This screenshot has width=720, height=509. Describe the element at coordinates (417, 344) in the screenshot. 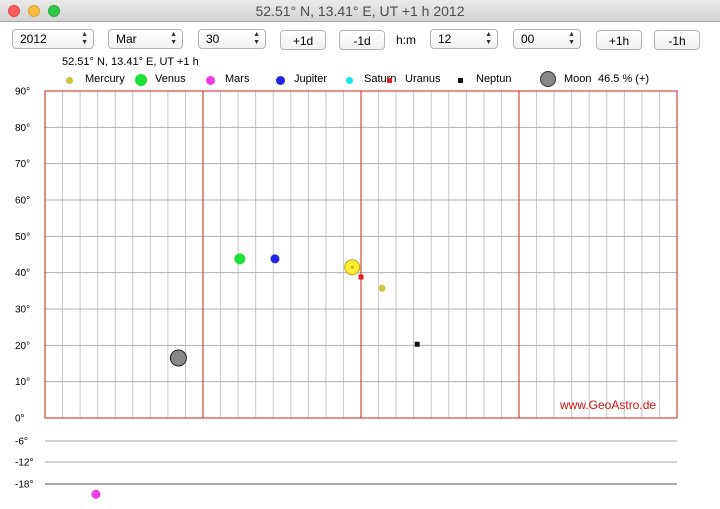

I see `neptun-point` at that location.